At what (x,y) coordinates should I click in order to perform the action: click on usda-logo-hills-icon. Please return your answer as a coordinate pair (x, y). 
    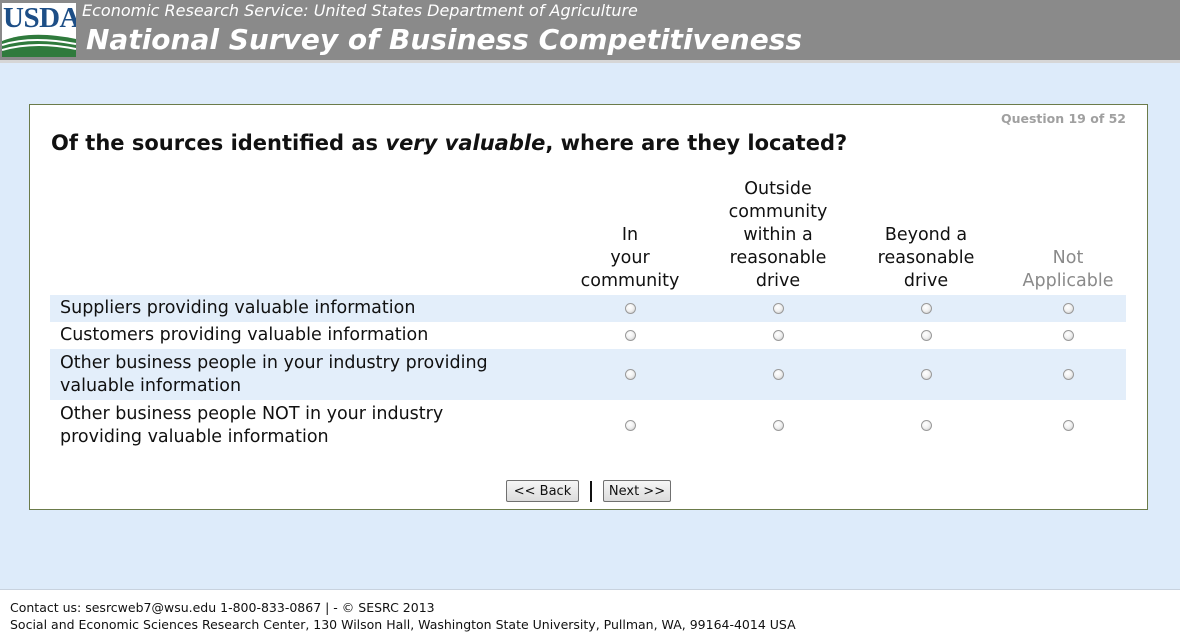
    Looking at the image, I should click on (39, 45).